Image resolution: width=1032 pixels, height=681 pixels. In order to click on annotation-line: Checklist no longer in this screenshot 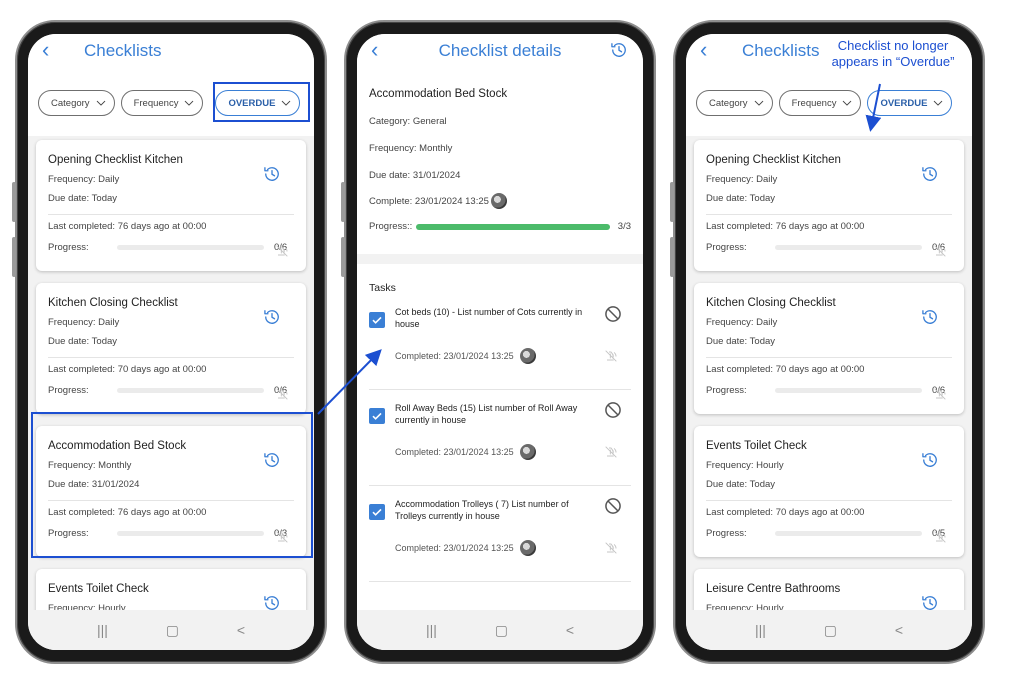, I will do `click(893, 45)`.